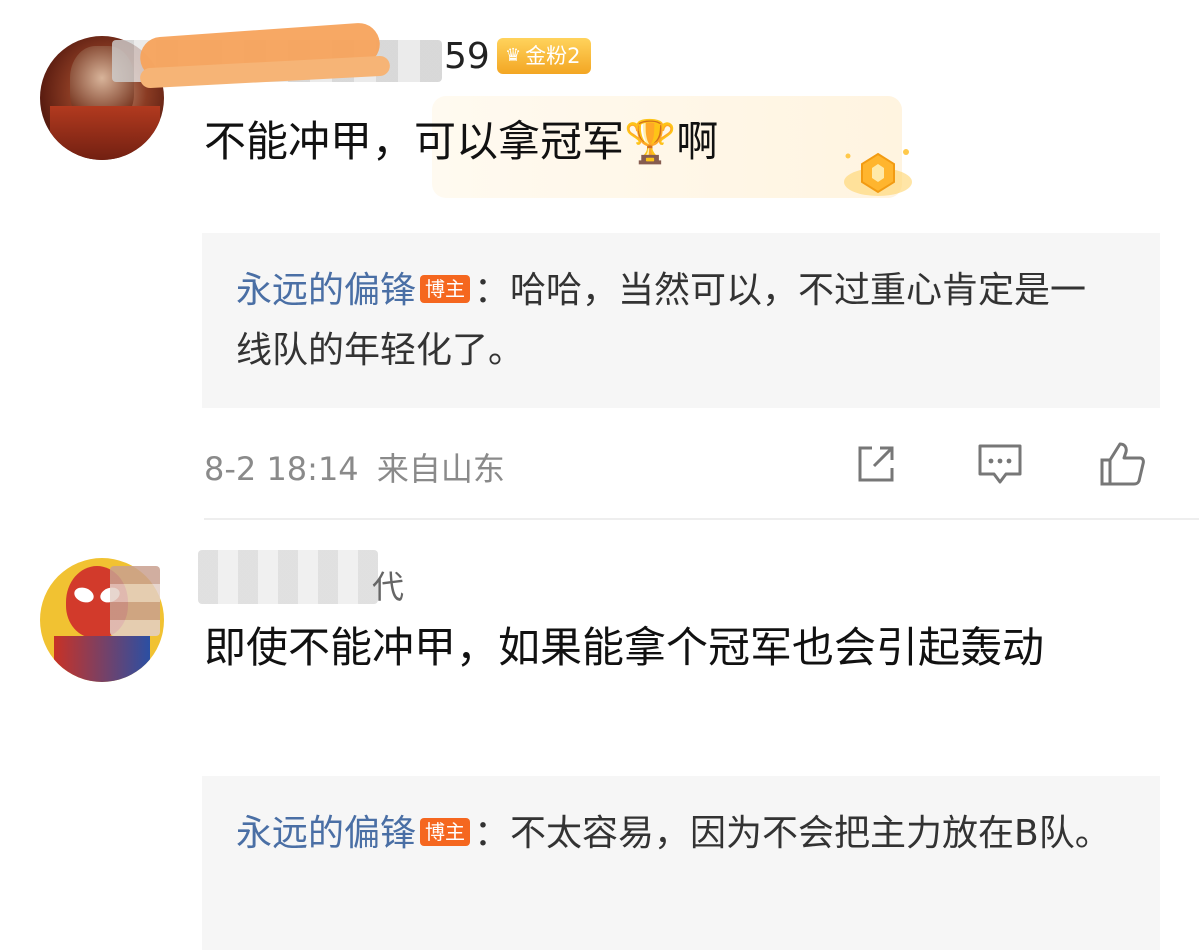 Image resolution: width=1199 pixels, height=950 pixels. Describe the element at coordinates (624, 647) in the screenshot. I see `comment-text: 即使不能冲甲，如果能拿个冠军也会引起轰动` at that location.